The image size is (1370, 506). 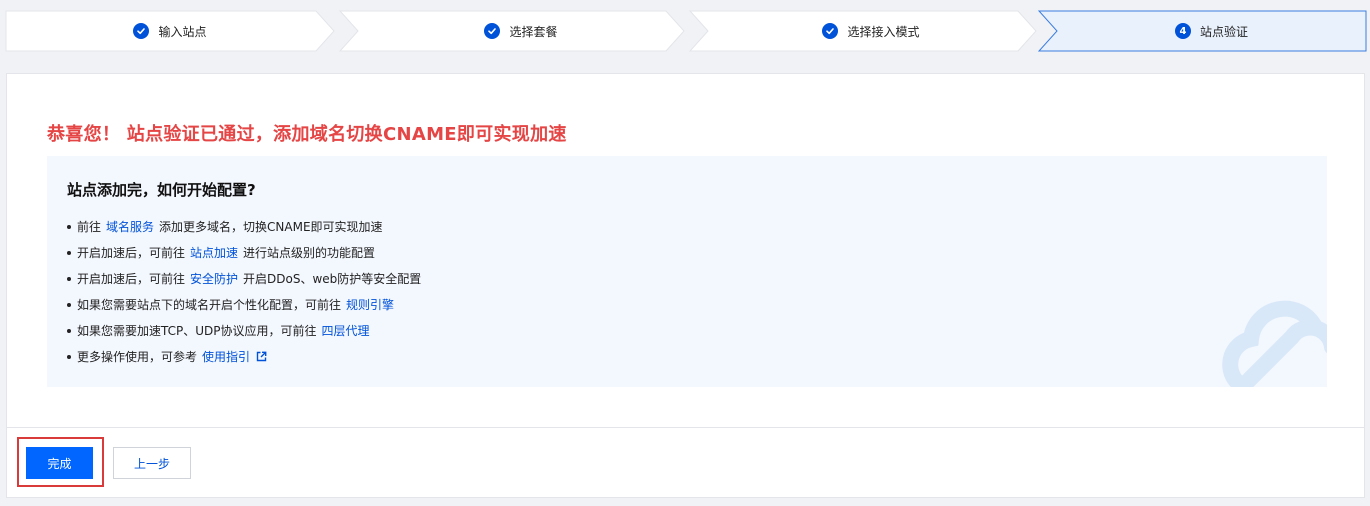 What do you see at coordinates (271, 227) in the screenshot?
I see `item-text: 添加更多域名，切换CNAME即可实现加速` at bounding box center [271, 227].